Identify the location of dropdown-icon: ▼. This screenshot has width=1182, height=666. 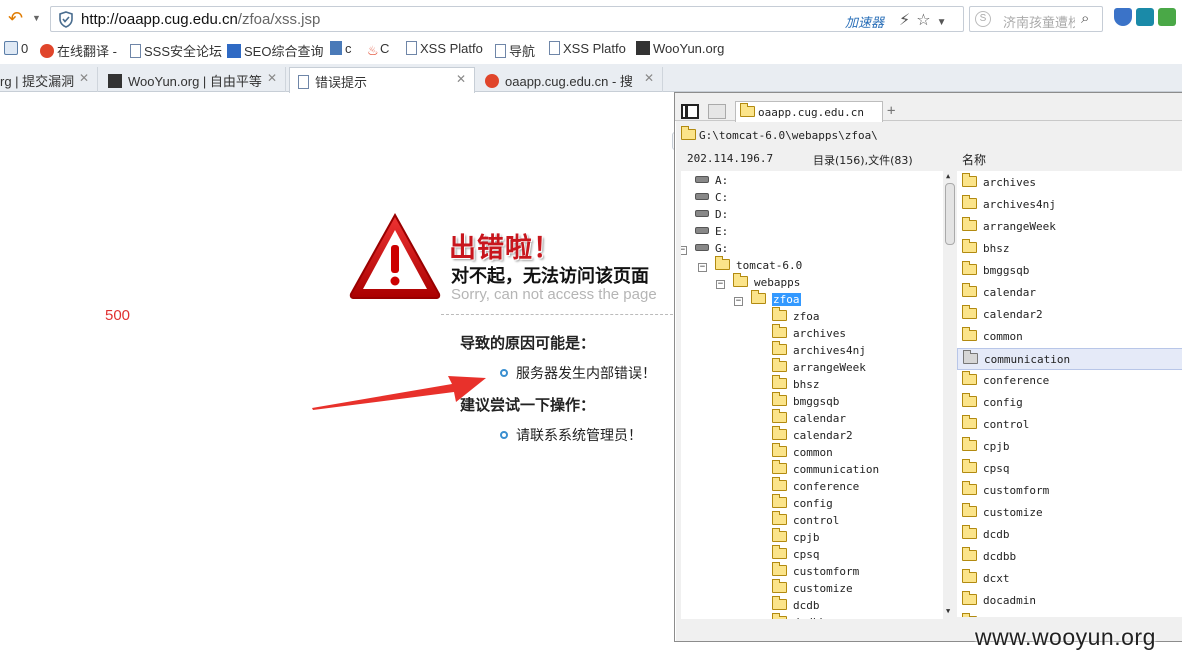
(942, 22).